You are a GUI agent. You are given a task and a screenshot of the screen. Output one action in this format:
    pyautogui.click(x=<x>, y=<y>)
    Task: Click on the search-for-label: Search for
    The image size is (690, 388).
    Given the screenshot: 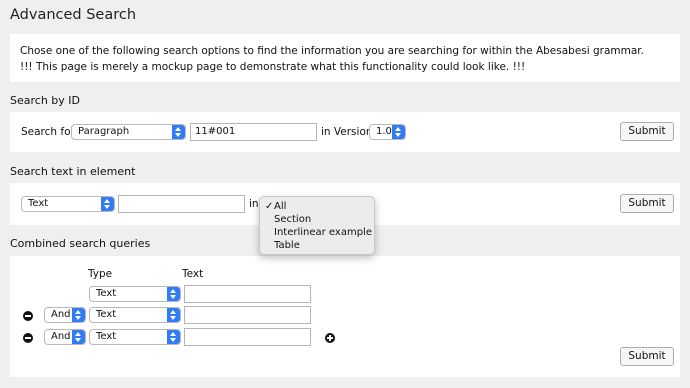 What is the action you would take?
    pyautogui.click(x=48, y=132)
    